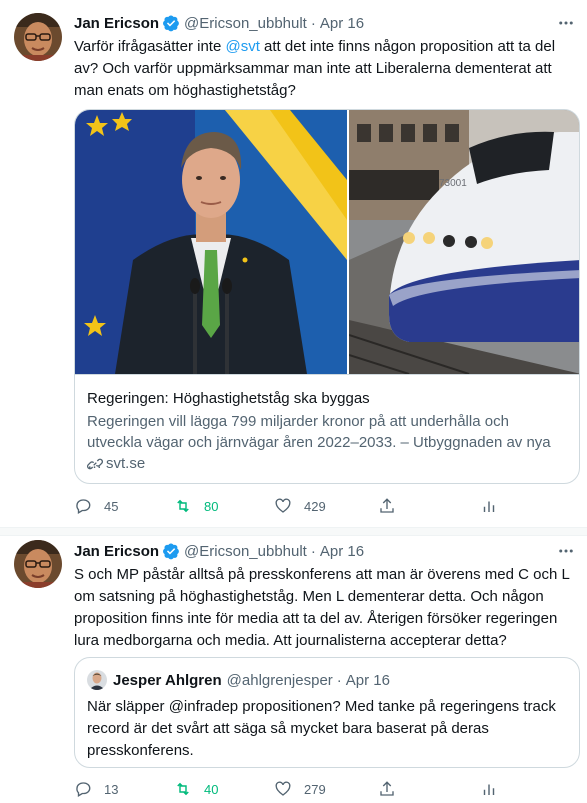  I want to click on mention-link: @svt, so click(242, 46).